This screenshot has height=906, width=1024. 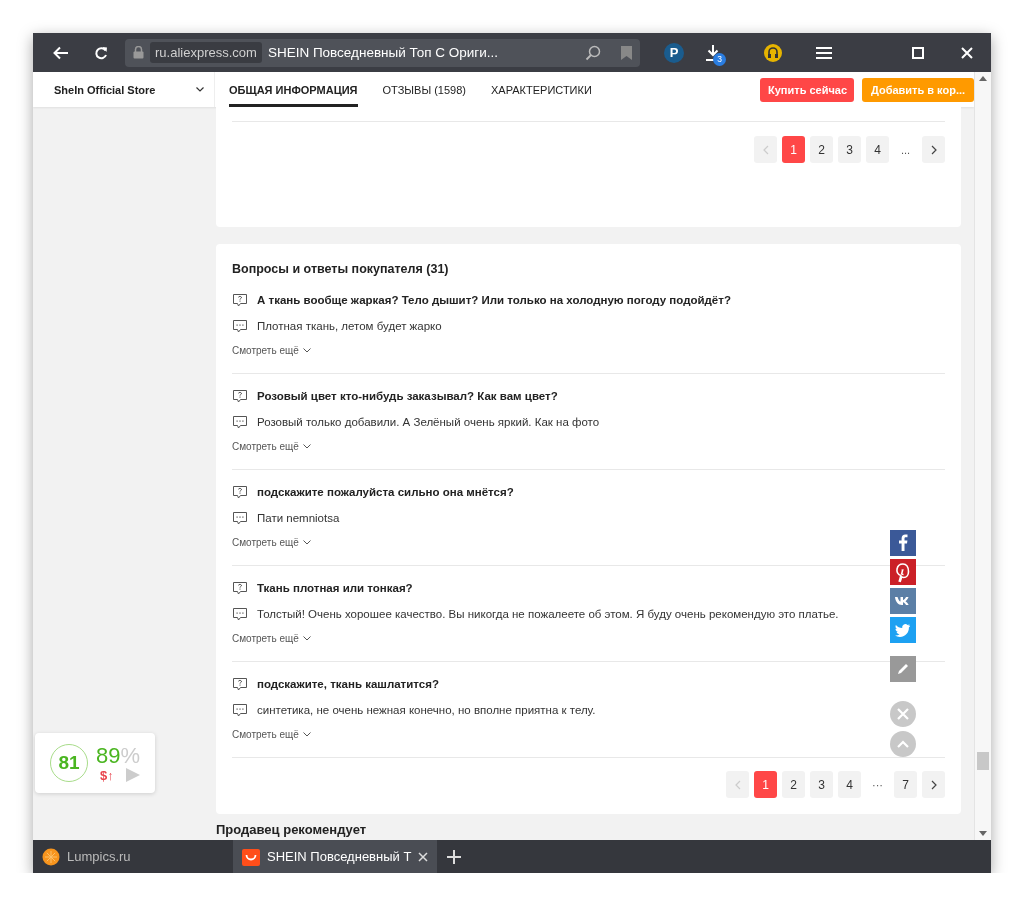 I want to click on back-arrow-icon, so click(x=61, y=52).